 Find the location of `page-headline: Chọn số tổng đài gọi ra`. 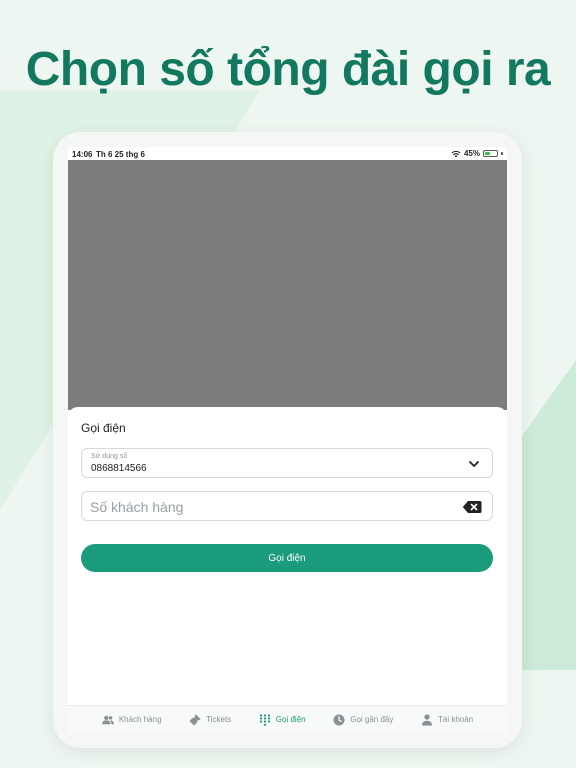

page-headline: Chọn số tổng đài gọi ra is located at coordinates (288, 69).